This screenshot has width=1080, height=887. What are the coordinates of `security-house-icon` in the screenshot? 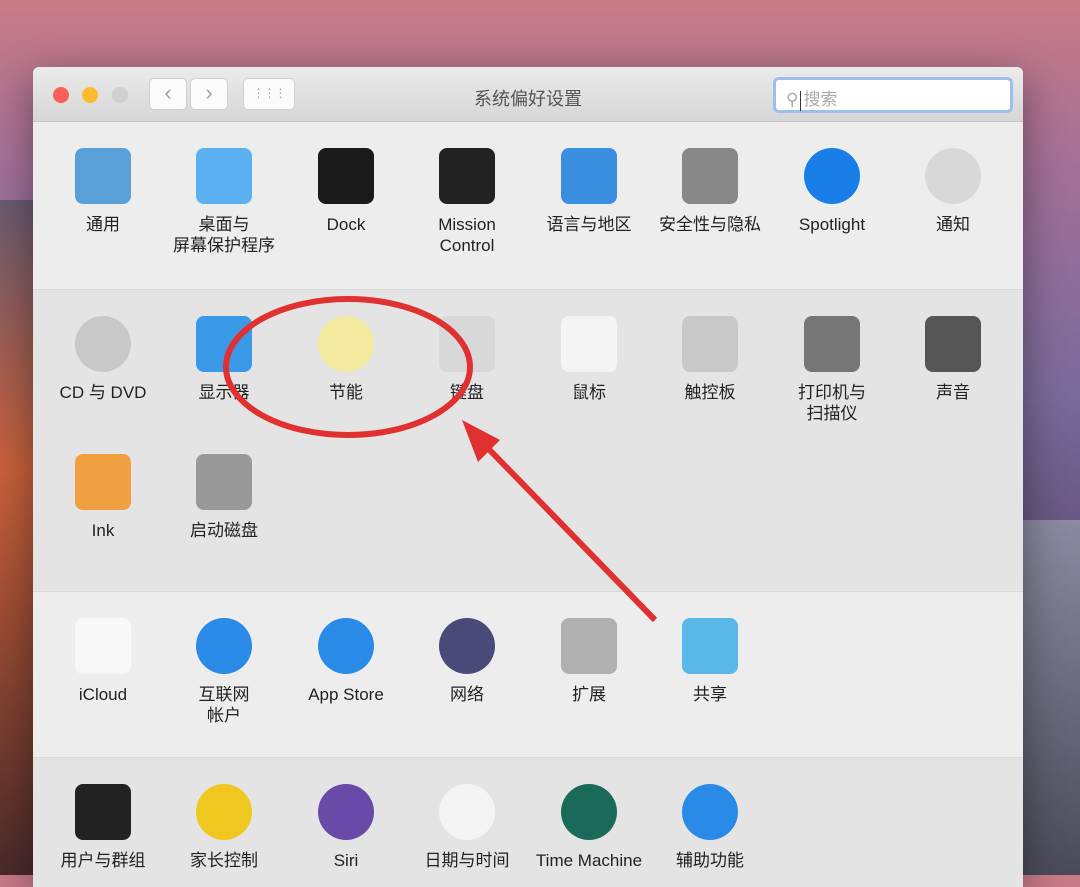 It's located at (710, 176).